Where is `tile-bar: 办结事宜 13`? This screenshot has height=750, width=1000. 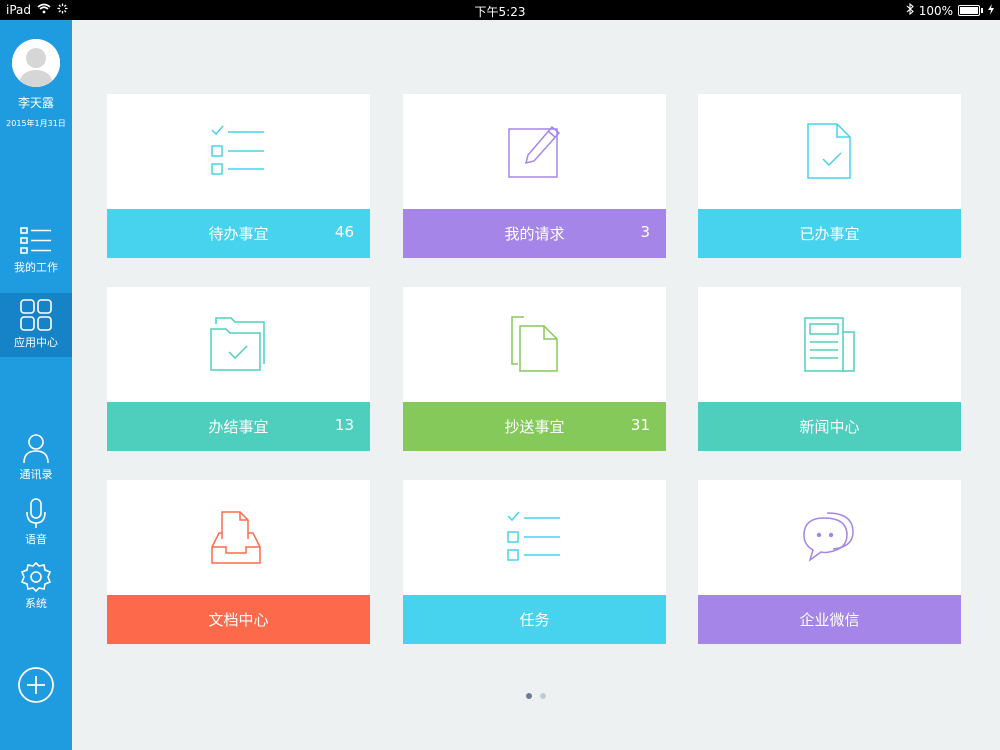 tile-bar: 办结事宜 13 is located at coordinates (238, 426).